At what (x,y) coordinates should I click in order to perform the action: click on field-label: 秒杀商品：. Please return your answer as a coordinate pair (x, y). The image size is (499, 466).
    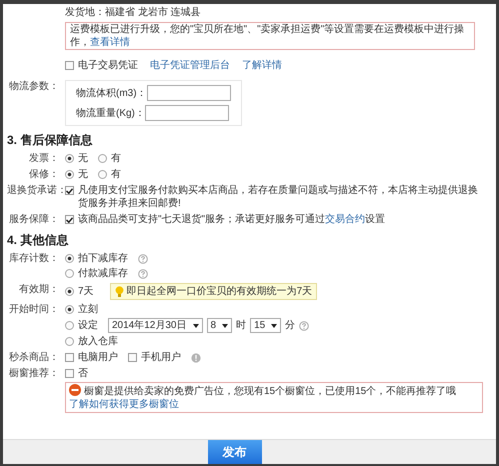
    Looking at the image, I should click on (34, 357).